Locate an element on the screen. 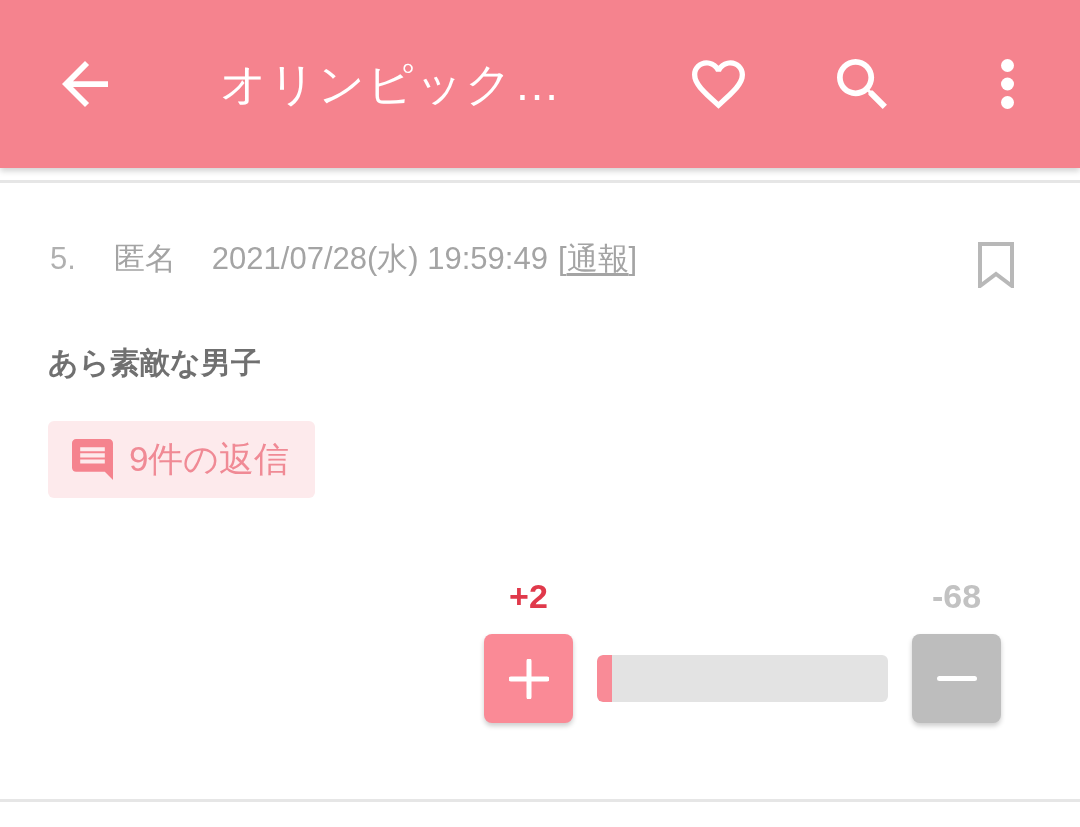 The width and height of the screenshot is (1080, 827). bookmark-icon is located at coordinates (996, 265).